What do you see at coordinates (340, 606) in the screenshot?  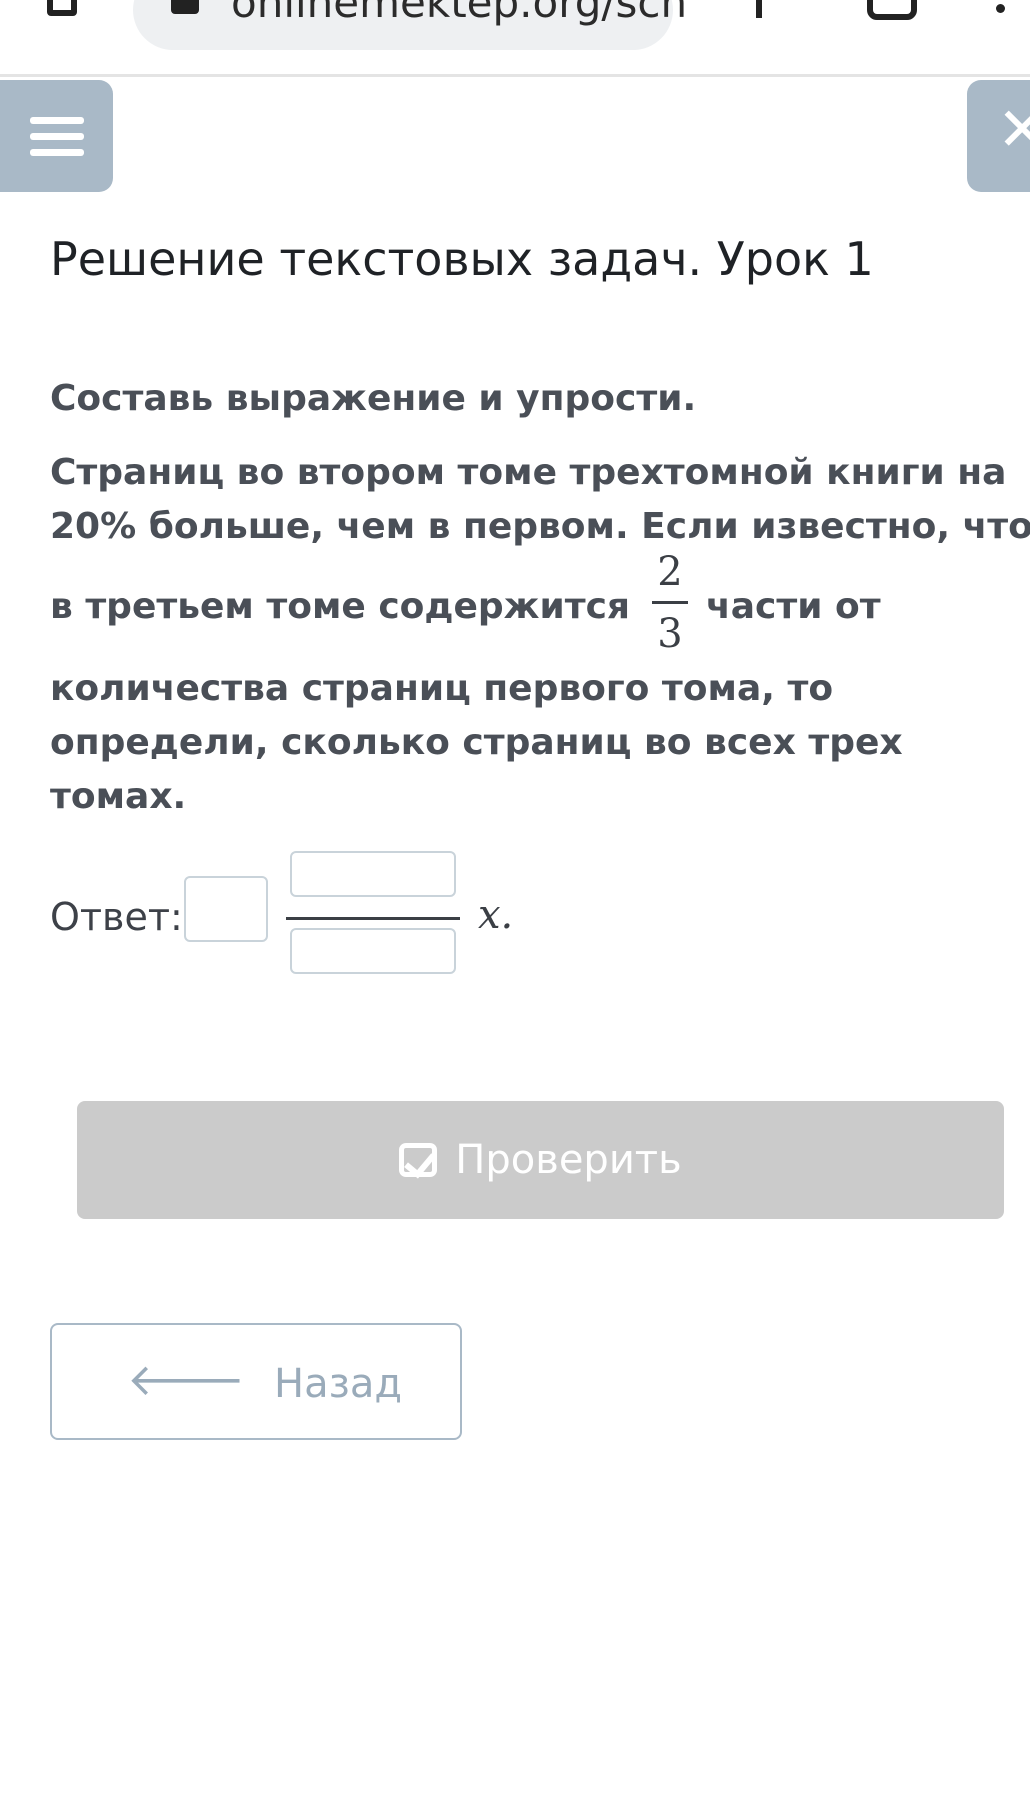 I see `problem-text-line-3: в третьем томе содержится` at bounding box center [340, 606].